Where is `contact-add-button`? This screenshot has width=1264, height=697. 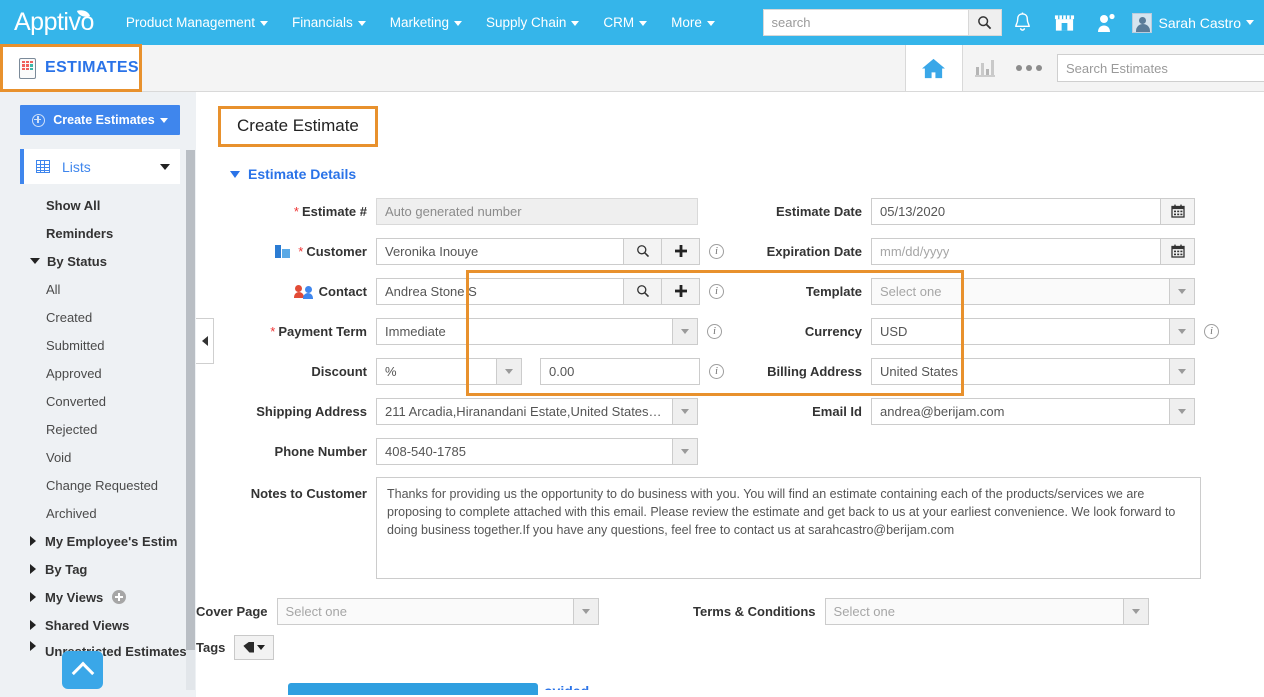 contact-add-button is located at coordinates (681, 291).